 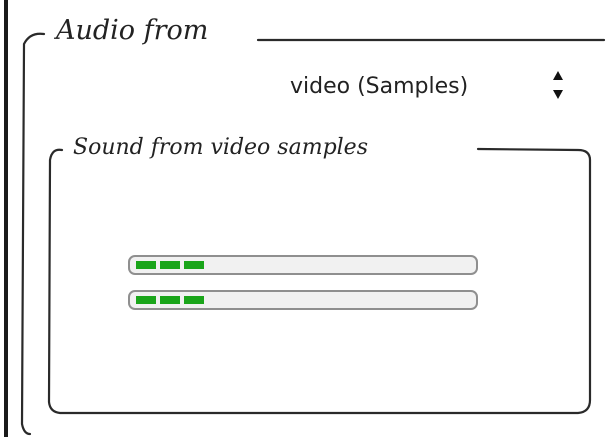 I want to click on sound-from-video-samples-title: Sound from video samples, so click(x=220, y=148).